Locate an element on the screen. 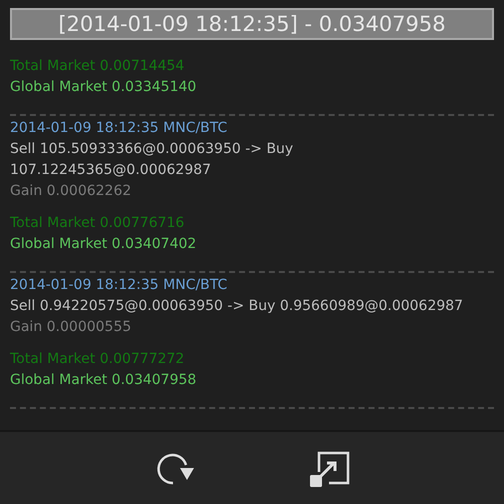 Image resolution: width=504 pixels, height=504 pixels. global-market-text: Global Market 0.03407402 is located at coordinates (104, 244).